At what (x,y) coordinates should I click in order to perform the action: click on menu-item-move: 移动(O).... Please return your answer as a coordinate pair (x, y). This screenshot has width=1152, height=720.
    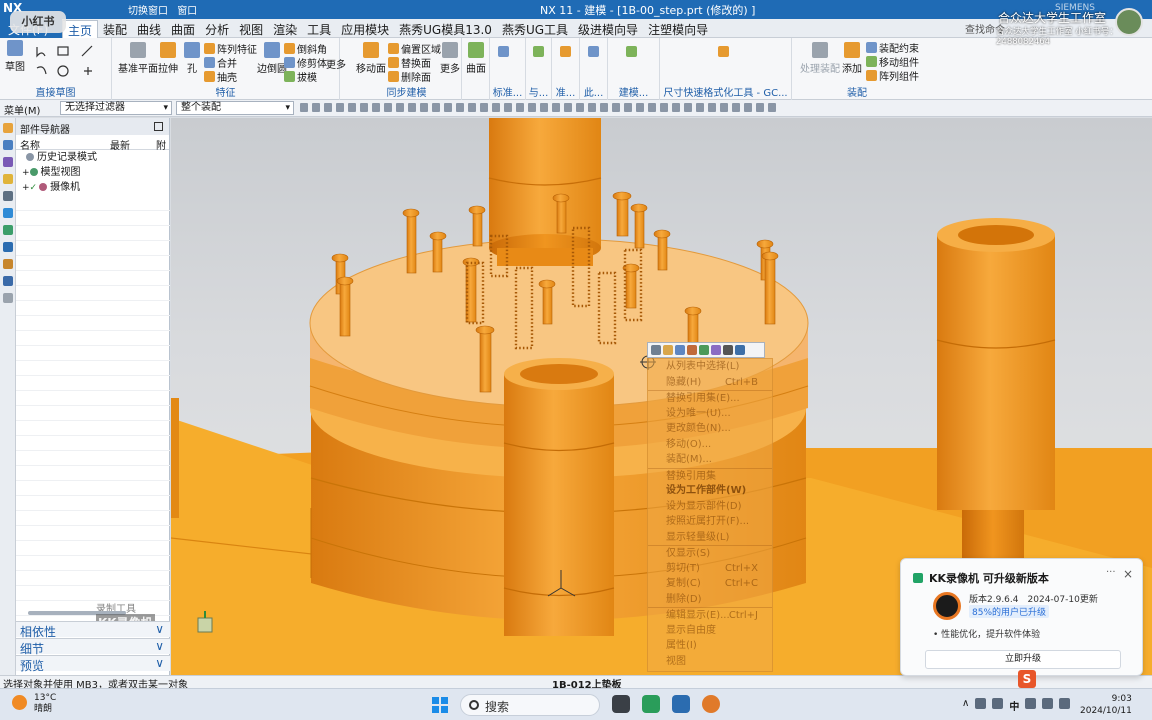
    Looking at the image, I should click on (710, 445).